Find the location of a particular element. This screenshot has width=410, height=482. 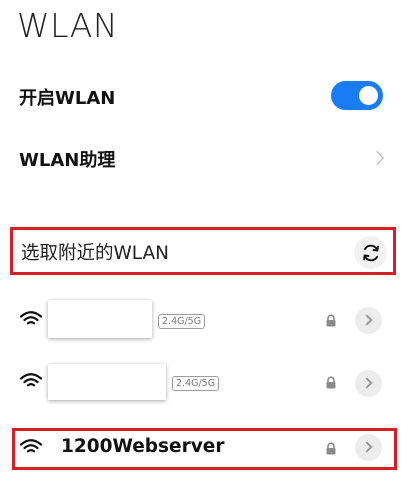

network-ssid: 1200Webserver is located at coordinates (143, 446).